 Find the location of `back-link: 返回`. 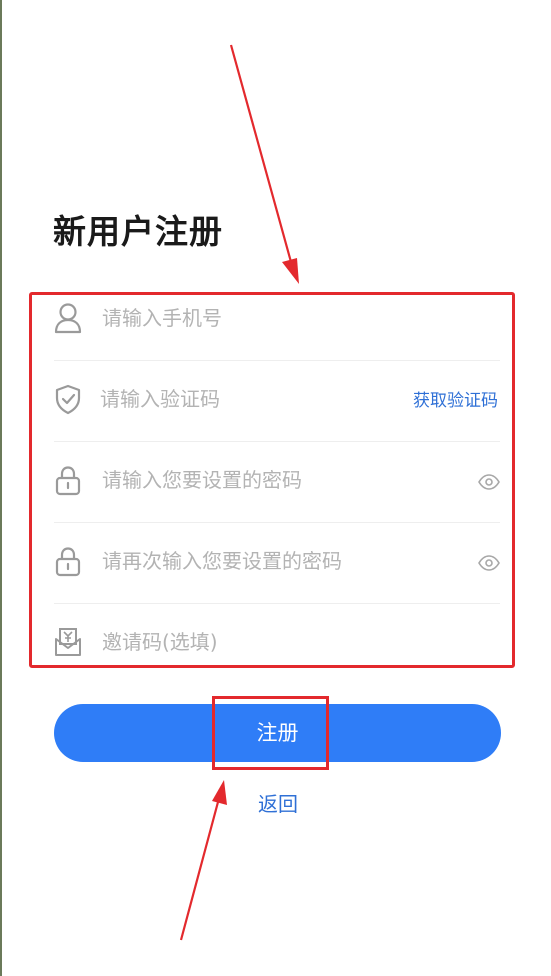

back-link: 返回 is located at coordinates (278, 804).